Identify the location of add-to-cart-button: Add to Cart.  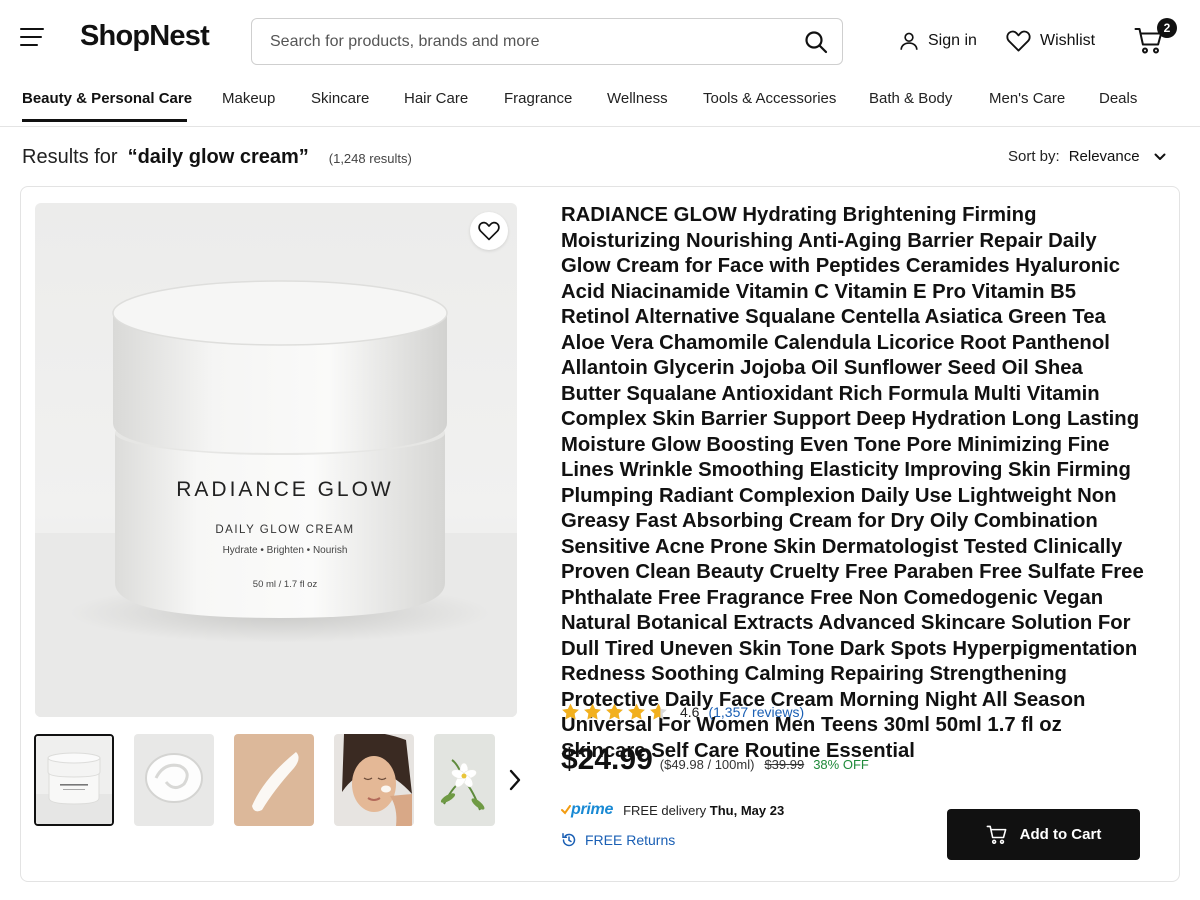
(1043, 834).